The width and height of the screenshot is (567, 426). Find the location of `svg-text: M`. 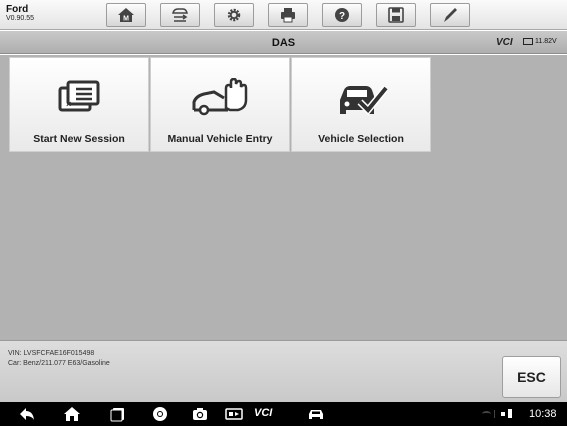

svg-text: M is located at coordinates (126, 19).